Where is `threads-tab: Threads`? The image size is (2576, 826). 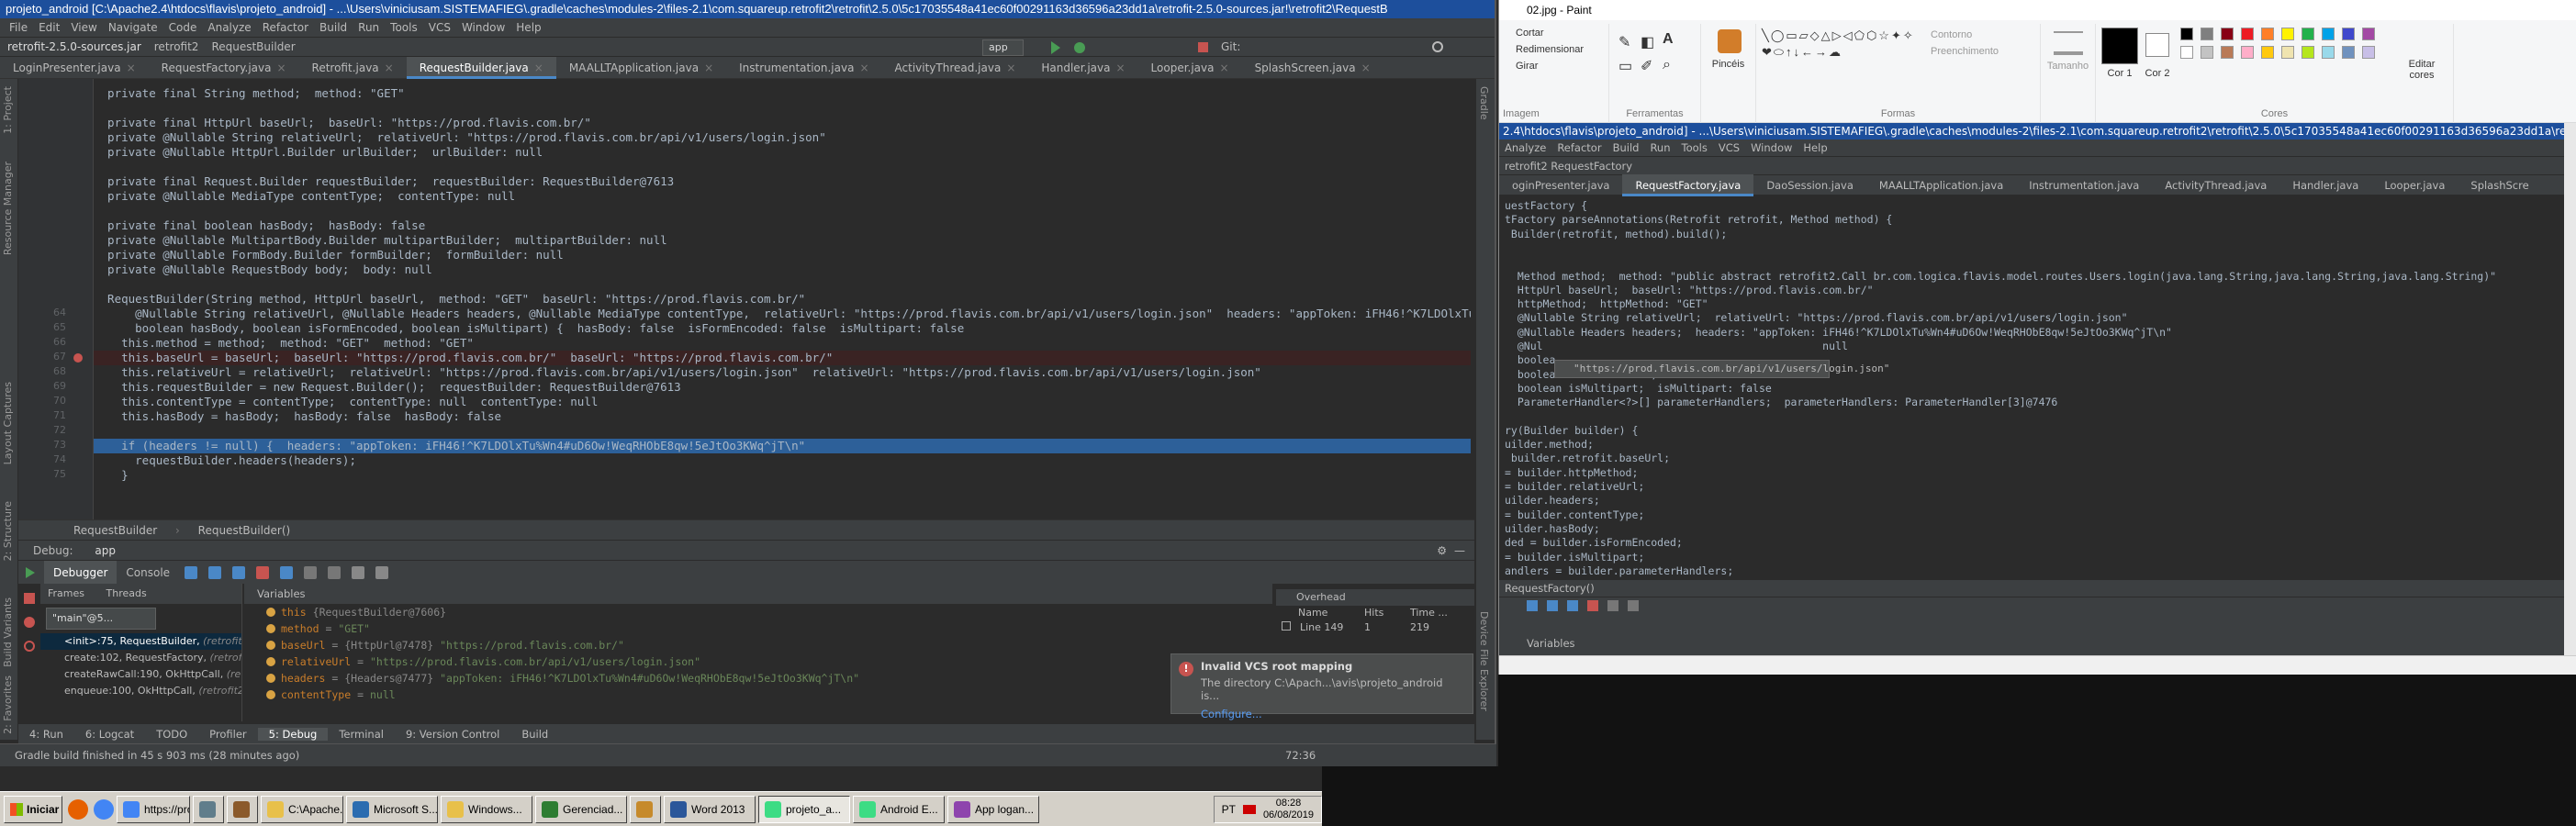
threads-tab: Threads is located at coordinates (126, 593).